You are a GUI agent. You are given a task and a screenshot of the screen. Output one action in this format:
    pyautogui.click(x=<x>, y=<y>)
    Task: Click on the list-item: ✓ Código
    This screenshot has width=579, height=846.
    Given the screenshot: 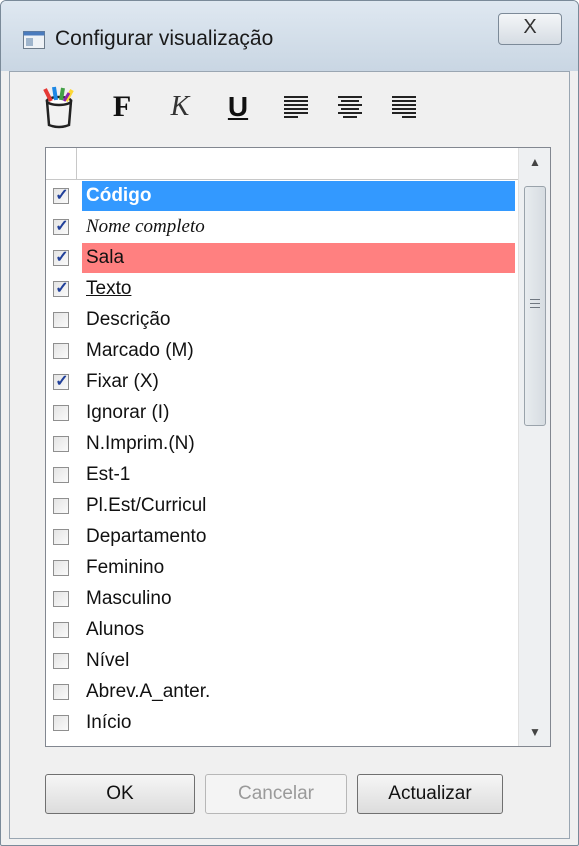 What is the action you would take?
    pyautogui.click(x=282, y=196)
    